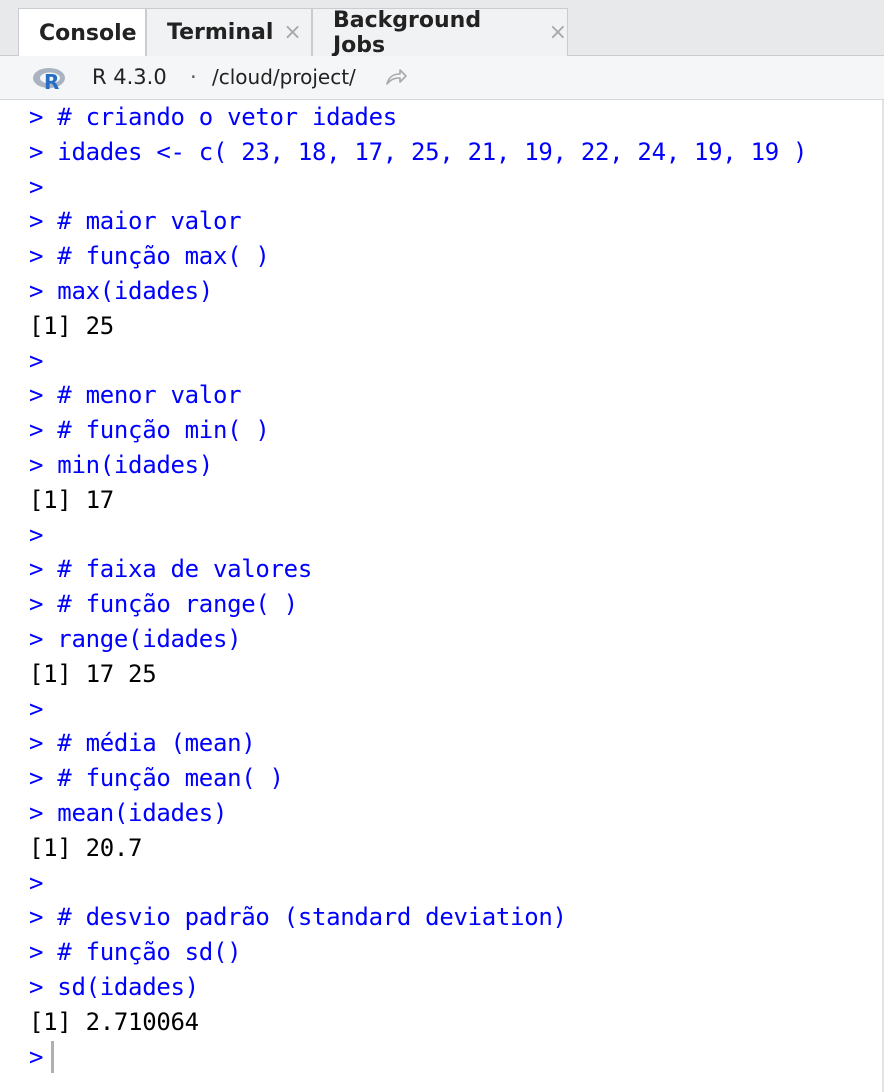 This screenshot has width=884, height=1092. I want to click on console-input-line: > # faixa de valores, so click(170, 569).